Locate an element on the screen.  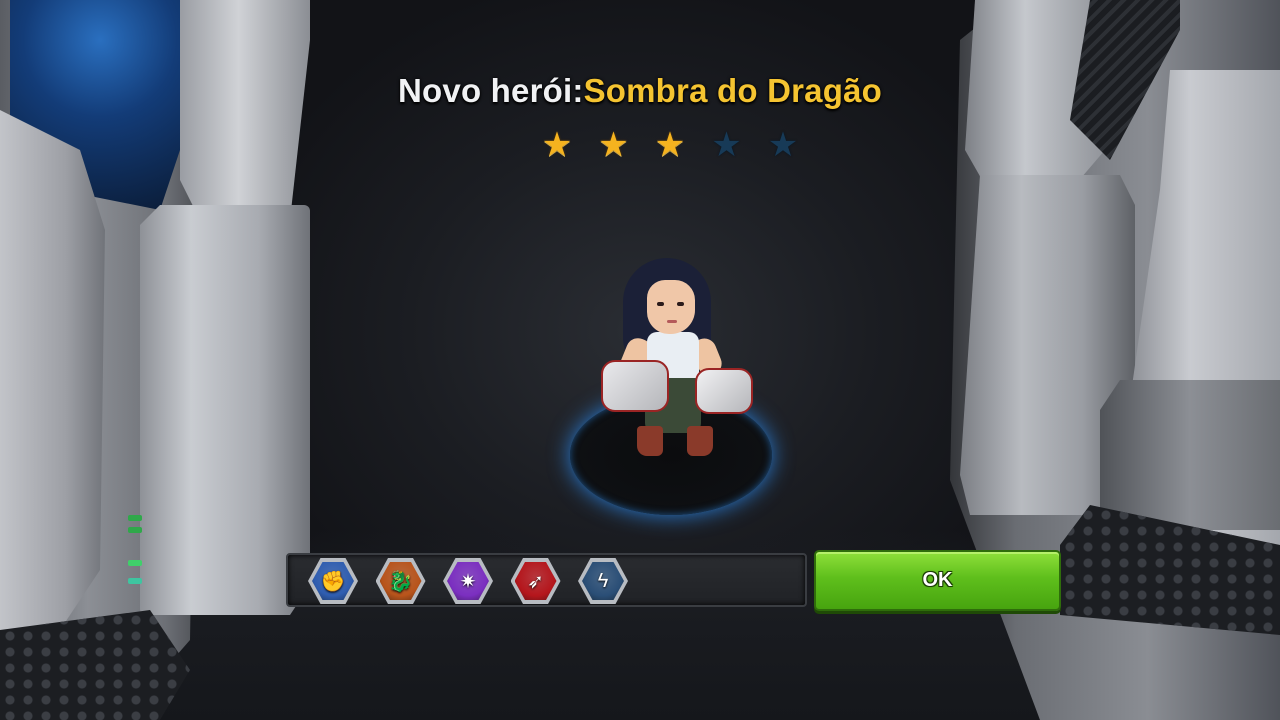
skill-bar: ✊ 🐉 ✷ ➶ ϟ is located at coordinates (546, 580).